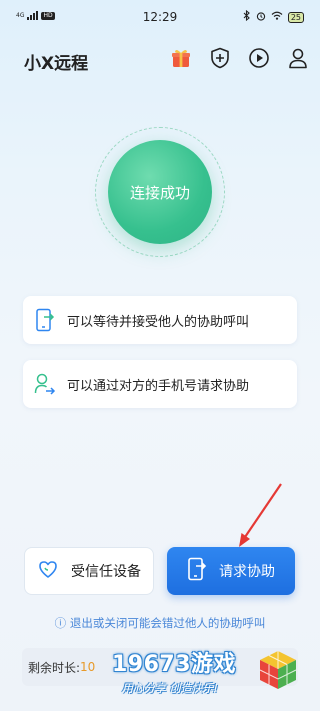  I want to click on trusted-devices-button: 受信任设备, so click(89, 571).